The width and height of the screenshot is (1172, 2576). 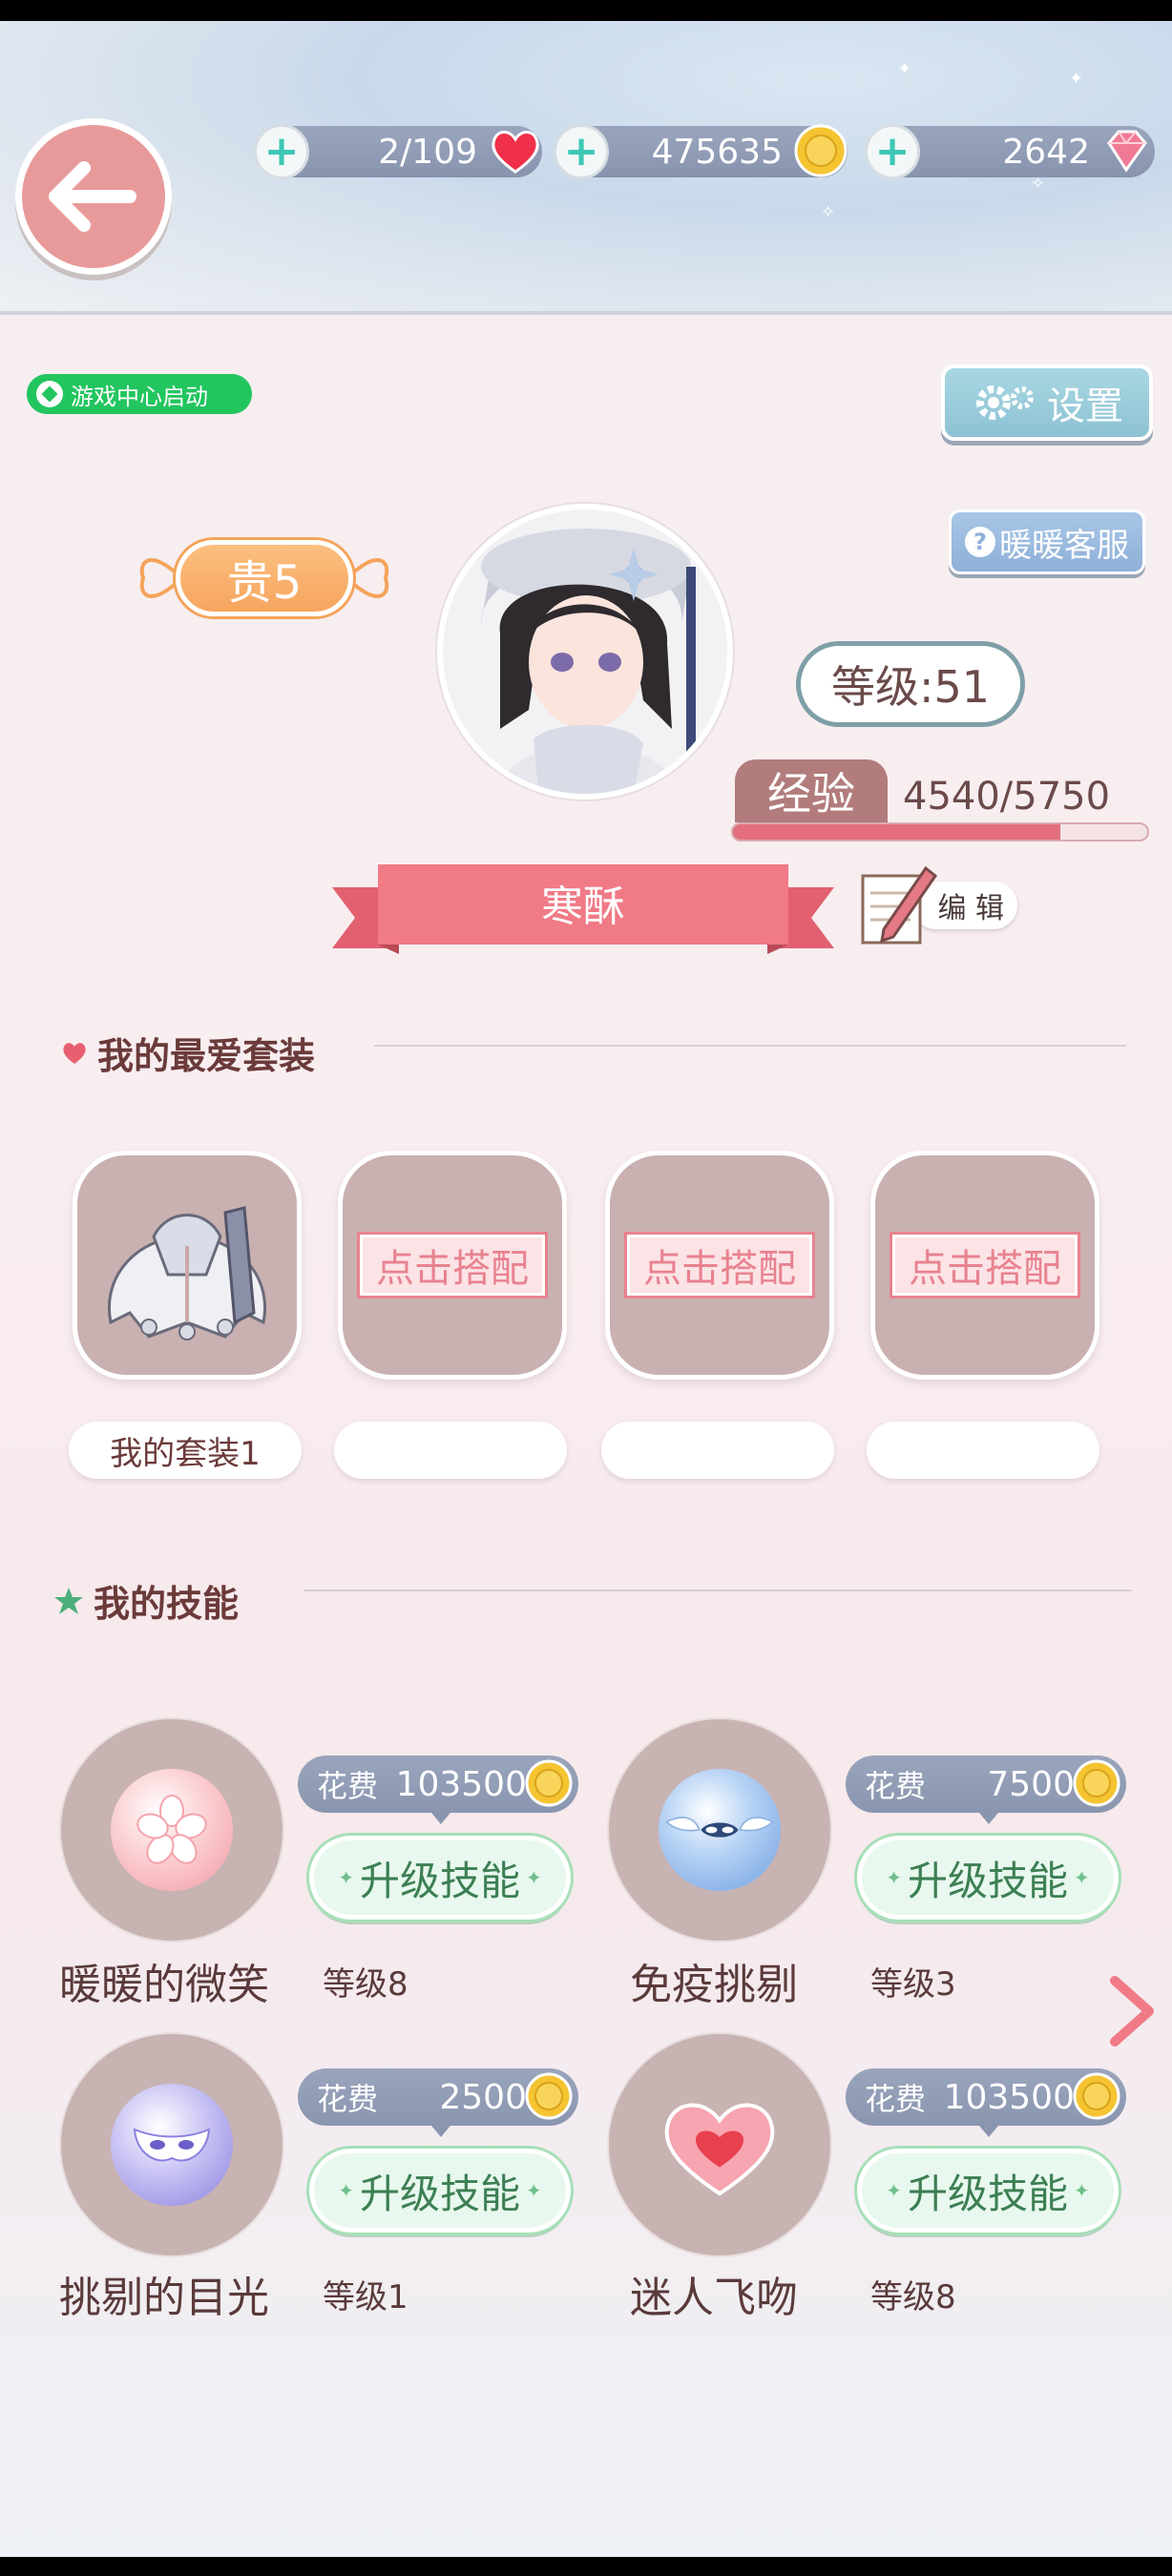 What do you see at coordinates (892, 151) in the screenshot?
I see `add-diamonds-button: +` at bounding box center [892, 151].